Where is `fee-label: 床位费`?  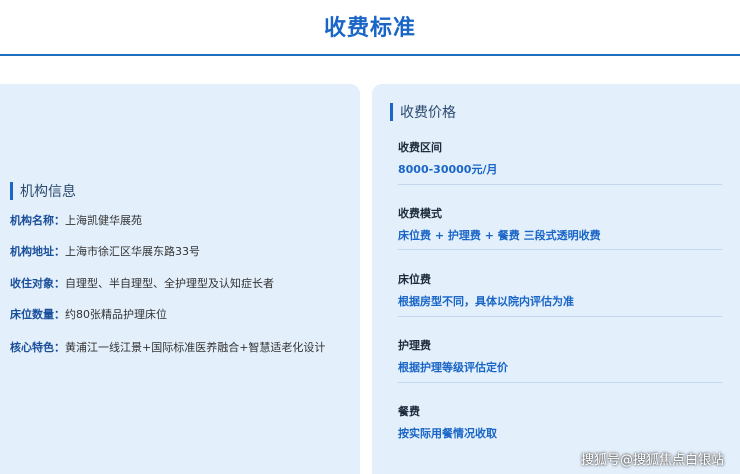
fee-label: 床位费 is located at coordinates (414, 279).